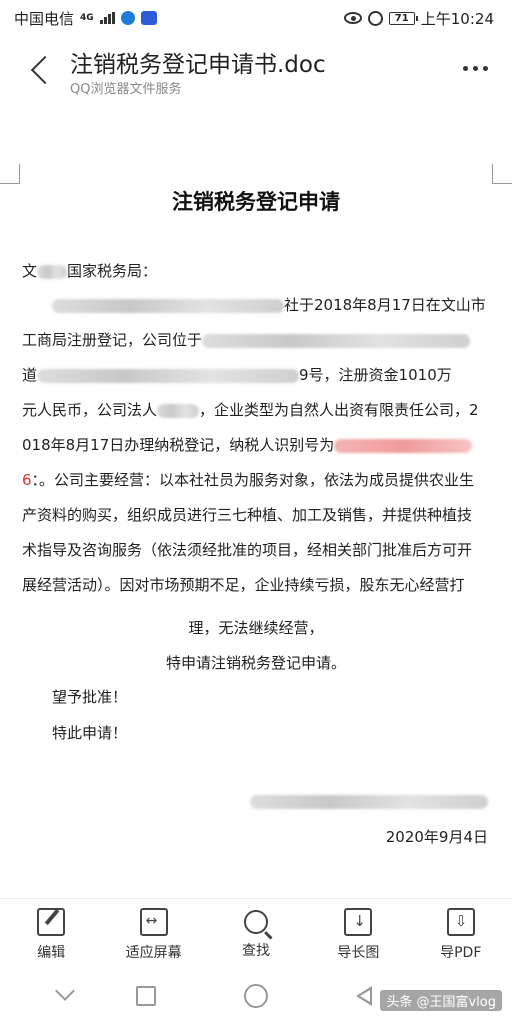  I want to click on clock: 上午10:24, so click(457, 18).